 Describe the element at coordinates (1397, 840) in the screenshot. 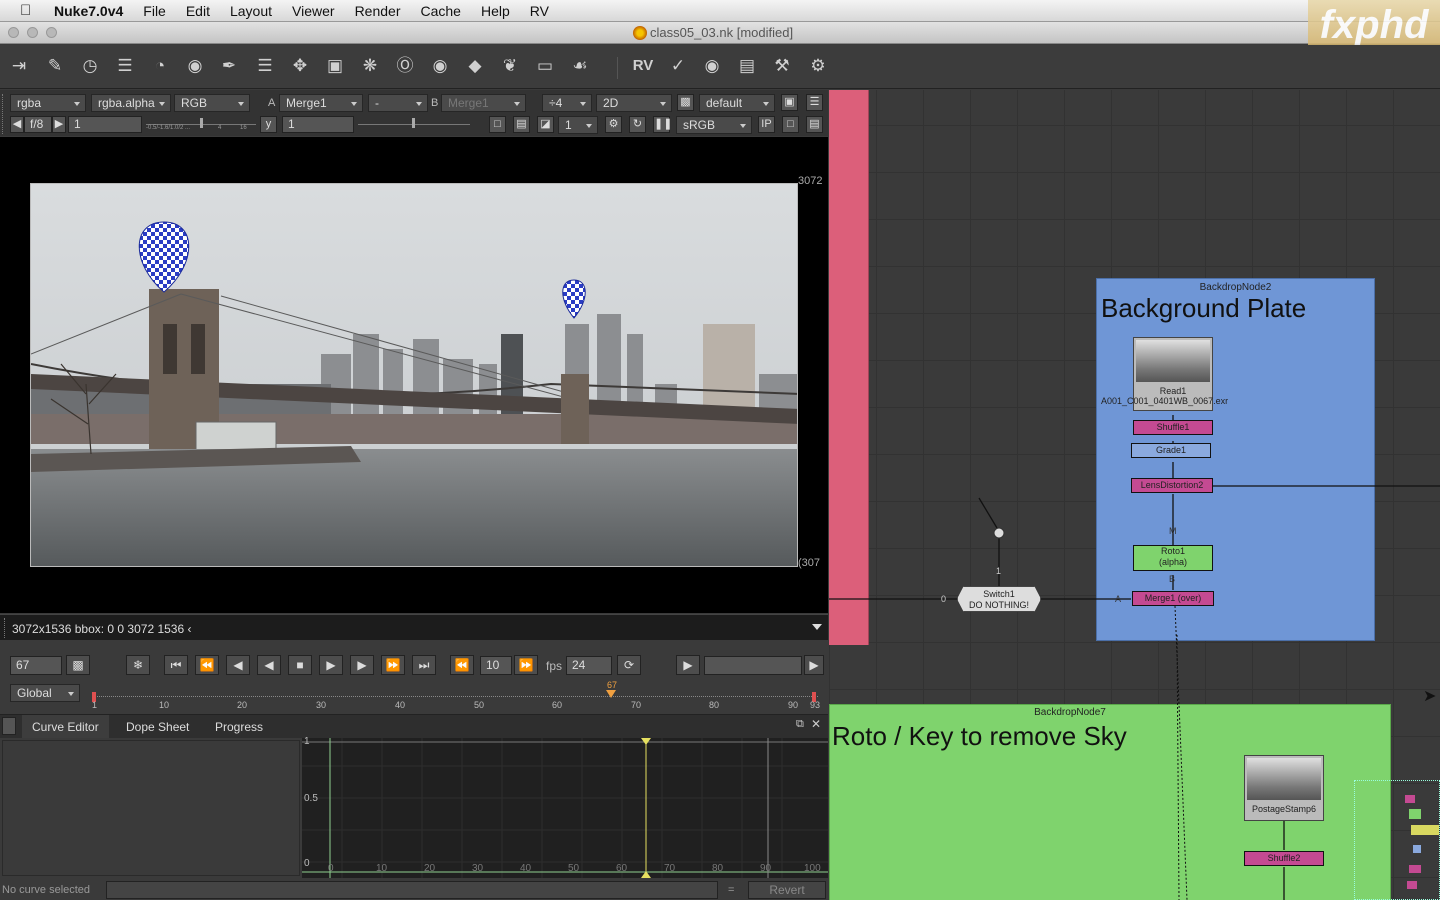

I see `offscreen-nodes-cluster` at that location.